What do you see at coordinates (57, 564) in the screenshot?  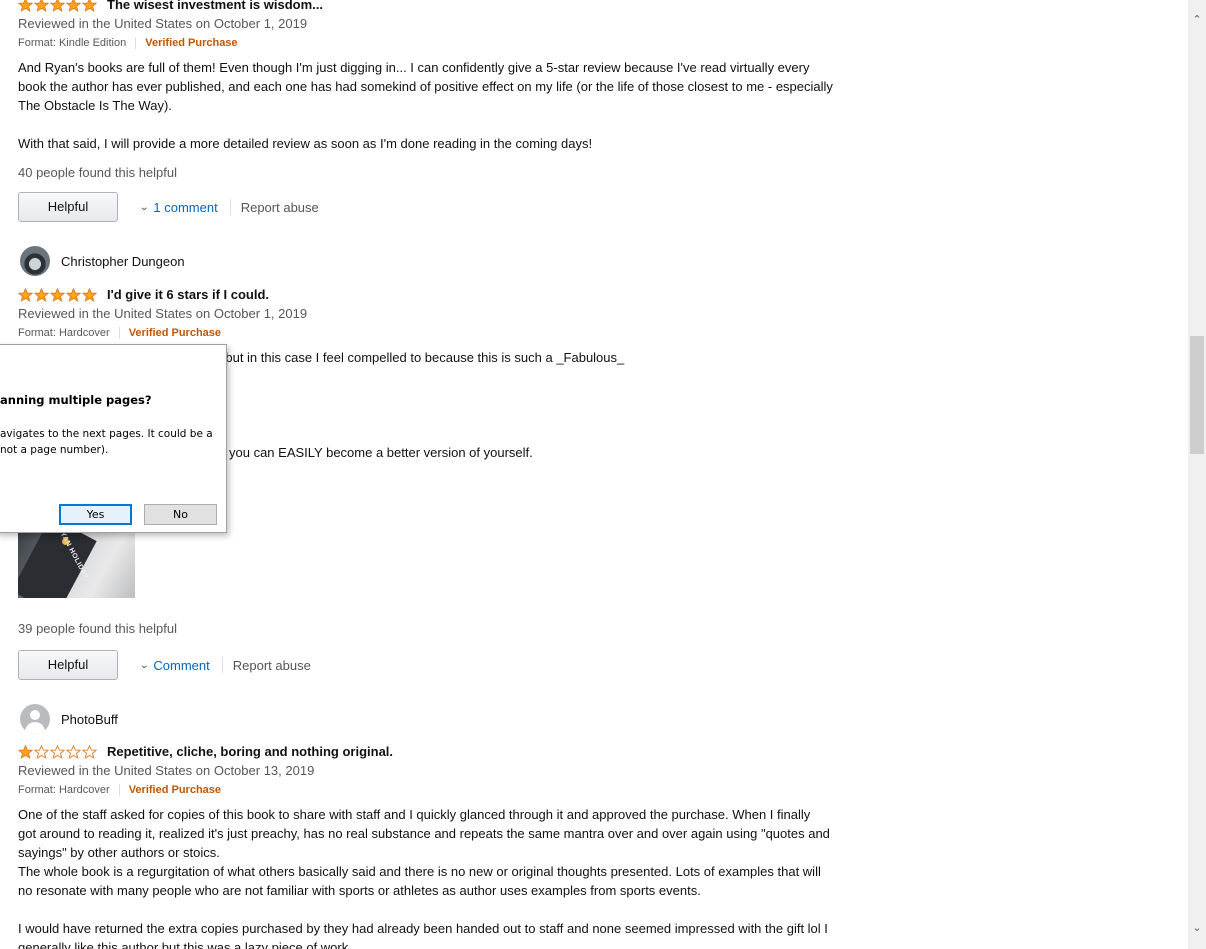 I see `book-cover-image` at bounding box center [57, 564].